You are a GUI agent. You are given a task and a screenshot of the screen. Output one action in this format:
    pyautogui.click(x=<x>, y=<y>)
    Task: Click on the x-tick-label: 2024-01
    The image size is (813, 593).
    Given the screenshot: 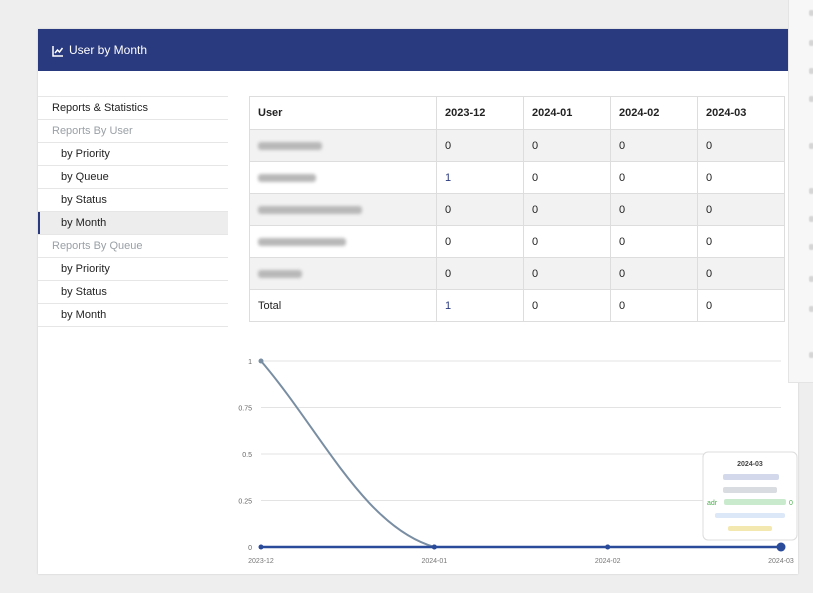 What is the action you would take?
    pyautogui.click(x=434, y=561)
    